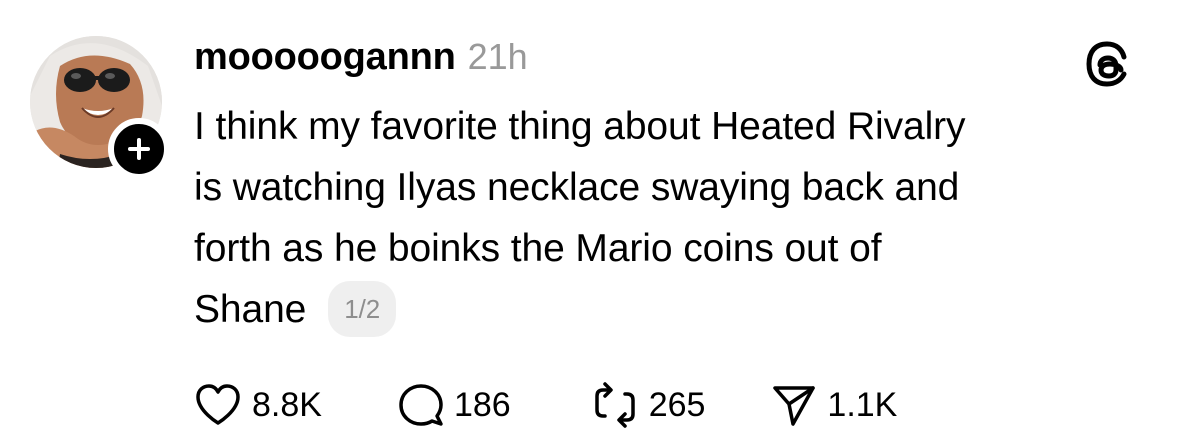  What do you see at coordinates (421, 405) in the screenshot?
I see `speech-bubble-icon` at bounding box center [421, 405].